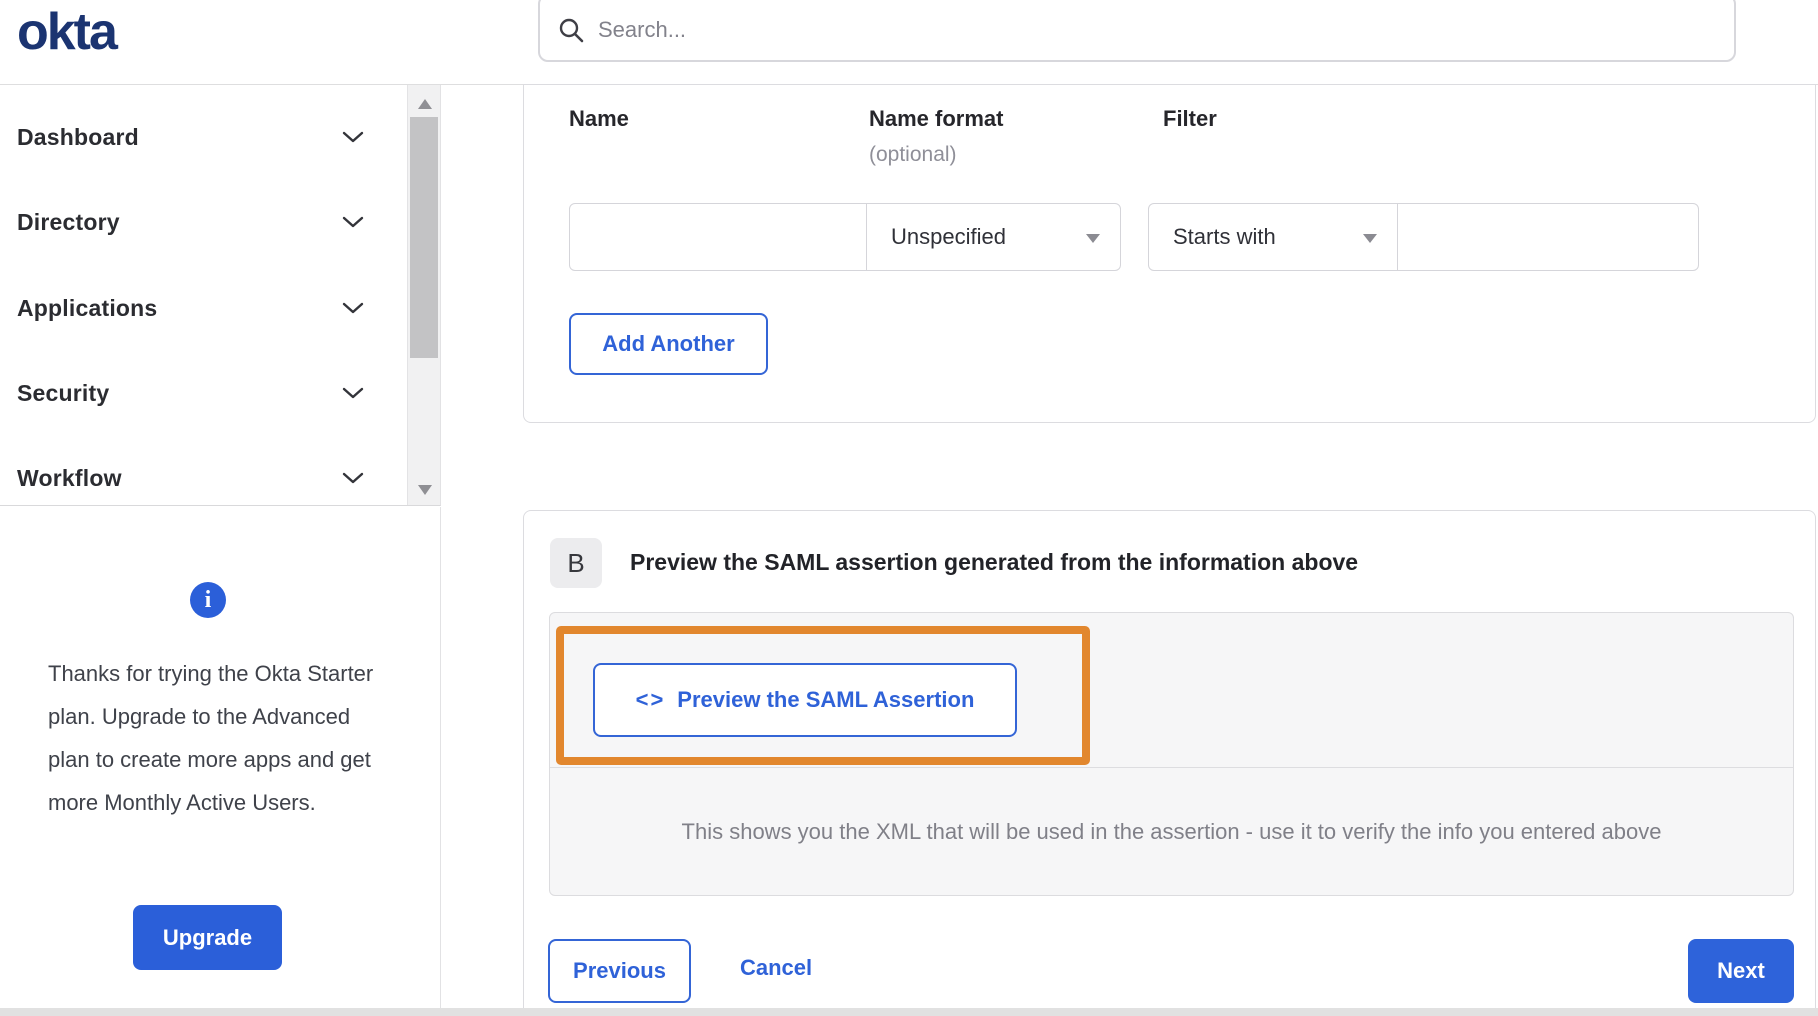 The image size is (1818, 1016). Describe the element at coordinates (207, 937) in the screenshot. I see `upgrade-button: Upgrade` at that location.